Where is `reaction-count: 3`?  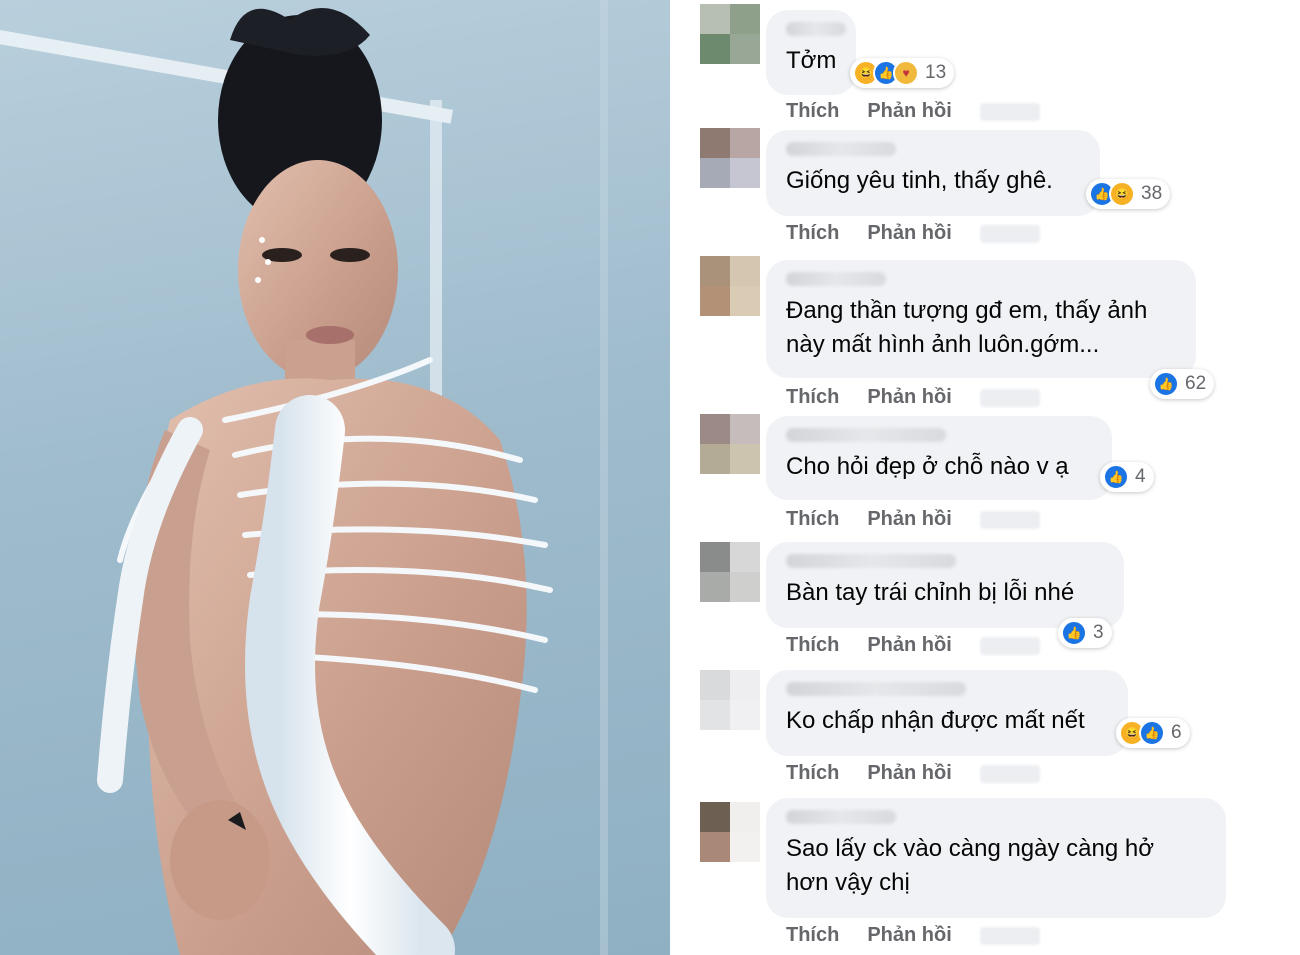 reaction-count: 3 is located at coordinates (1098, 632).